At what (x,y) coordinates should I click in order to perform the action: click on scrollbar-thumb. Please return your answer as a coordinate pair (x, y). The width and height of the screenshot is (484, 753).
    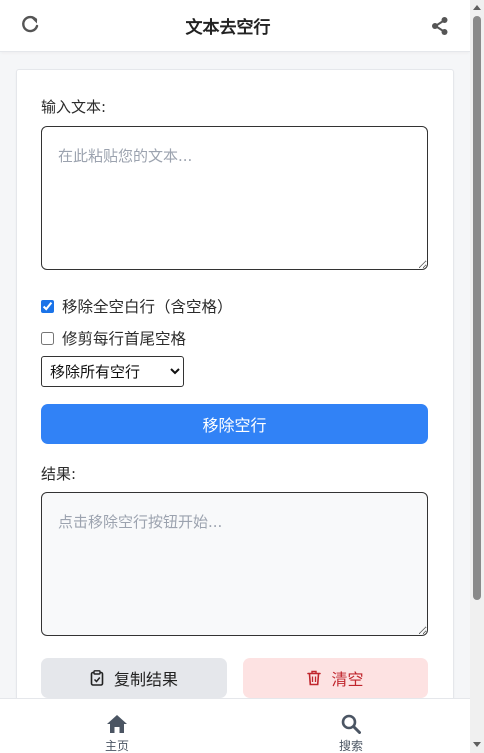
    Looking at the image, I should click on (477, 308).